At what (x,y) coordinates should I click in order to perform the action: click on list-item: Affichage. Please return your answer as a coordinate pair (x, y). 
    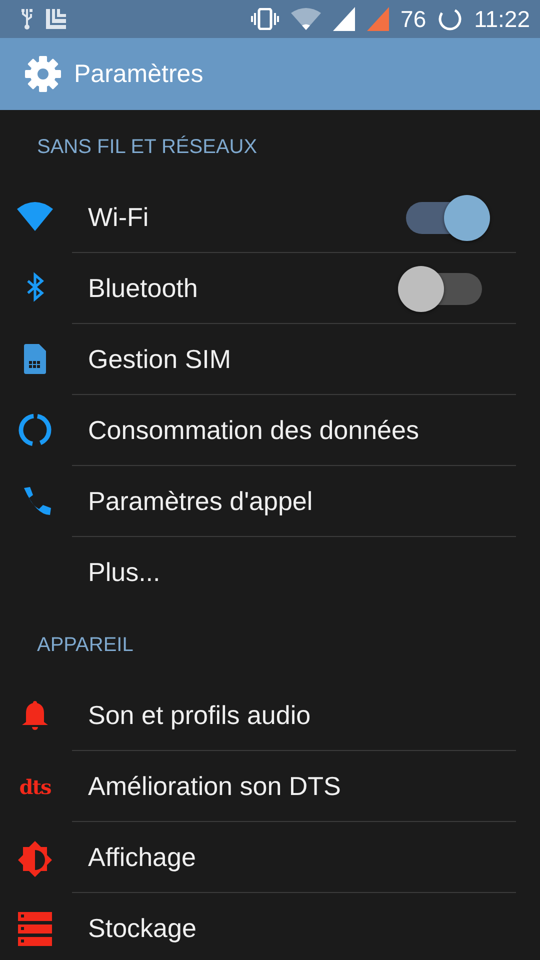
    Looking at the image, I should click on (258, 857).